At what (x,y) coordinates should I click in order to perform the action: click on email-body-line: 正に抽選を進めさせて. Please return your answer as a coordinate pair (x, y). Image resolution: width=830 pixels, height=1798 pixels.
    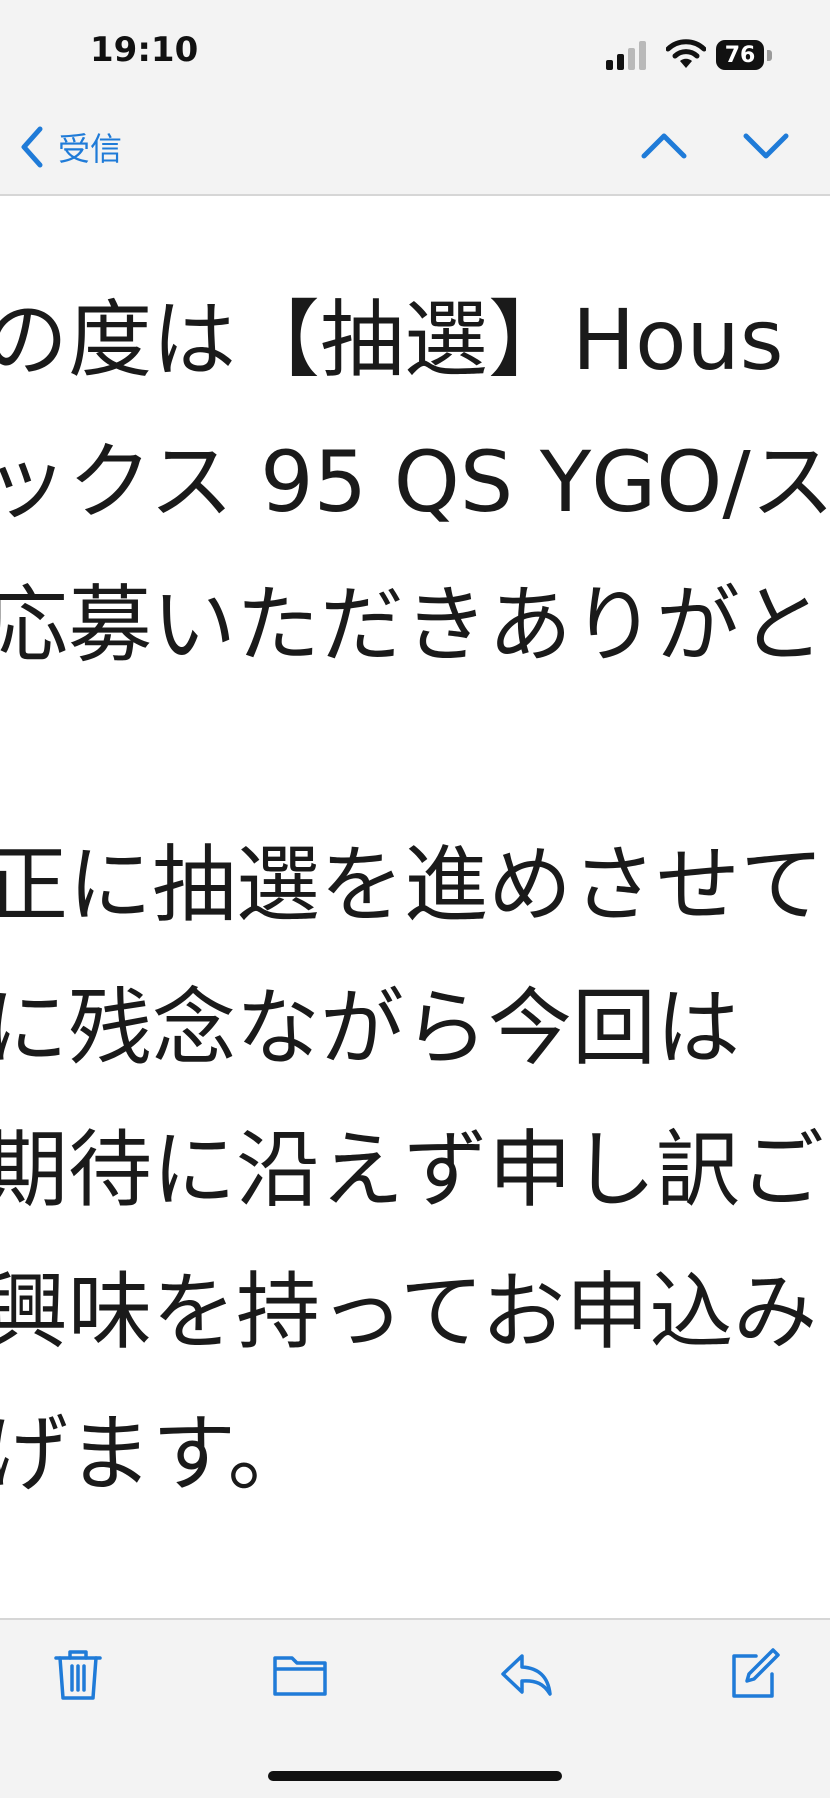
    Looking at the image, I should click on (412, 885).